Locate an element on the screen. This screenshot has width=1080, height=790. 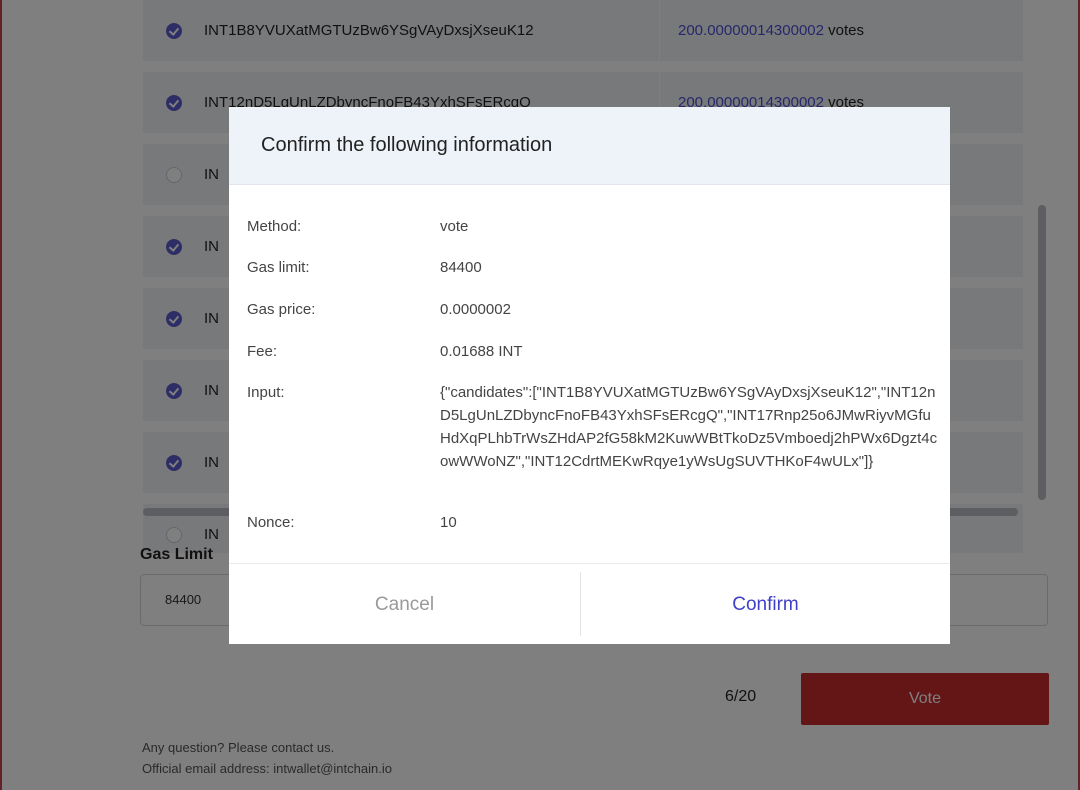
cancel-button: Cancel is located at coordinates (404, 604).